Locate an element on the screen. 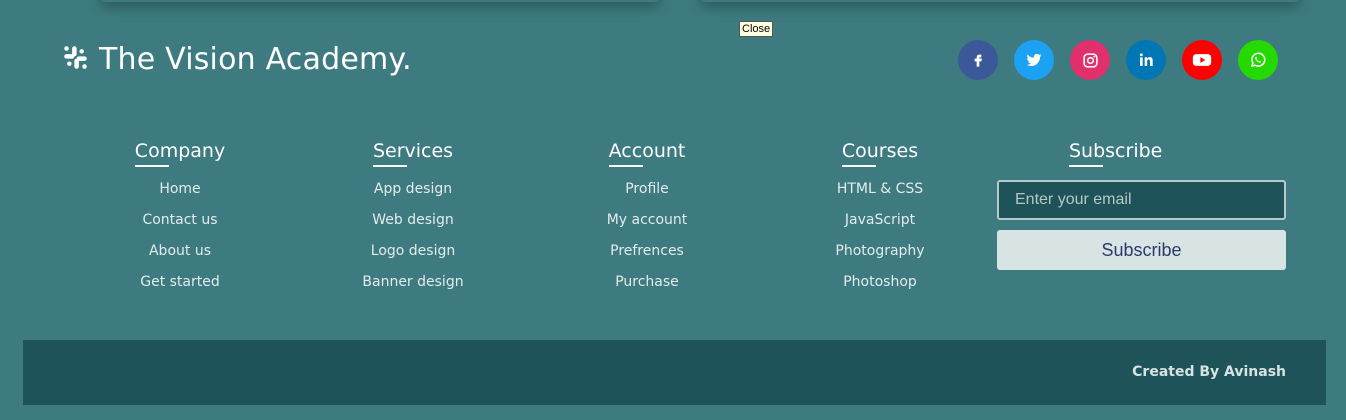 This screenshot has width=1346, height=420. youtube-icon is located at coordinates (1202, 60).